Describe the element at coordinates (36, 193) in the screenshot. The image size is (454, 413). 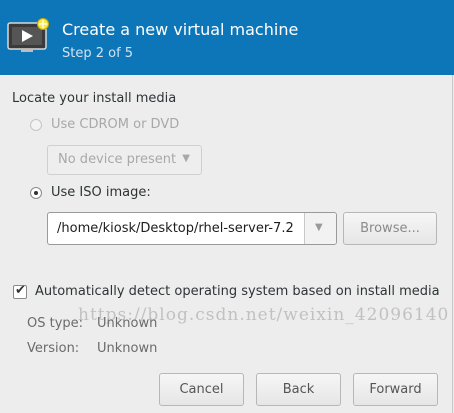
I see `iso-radio` at that location.